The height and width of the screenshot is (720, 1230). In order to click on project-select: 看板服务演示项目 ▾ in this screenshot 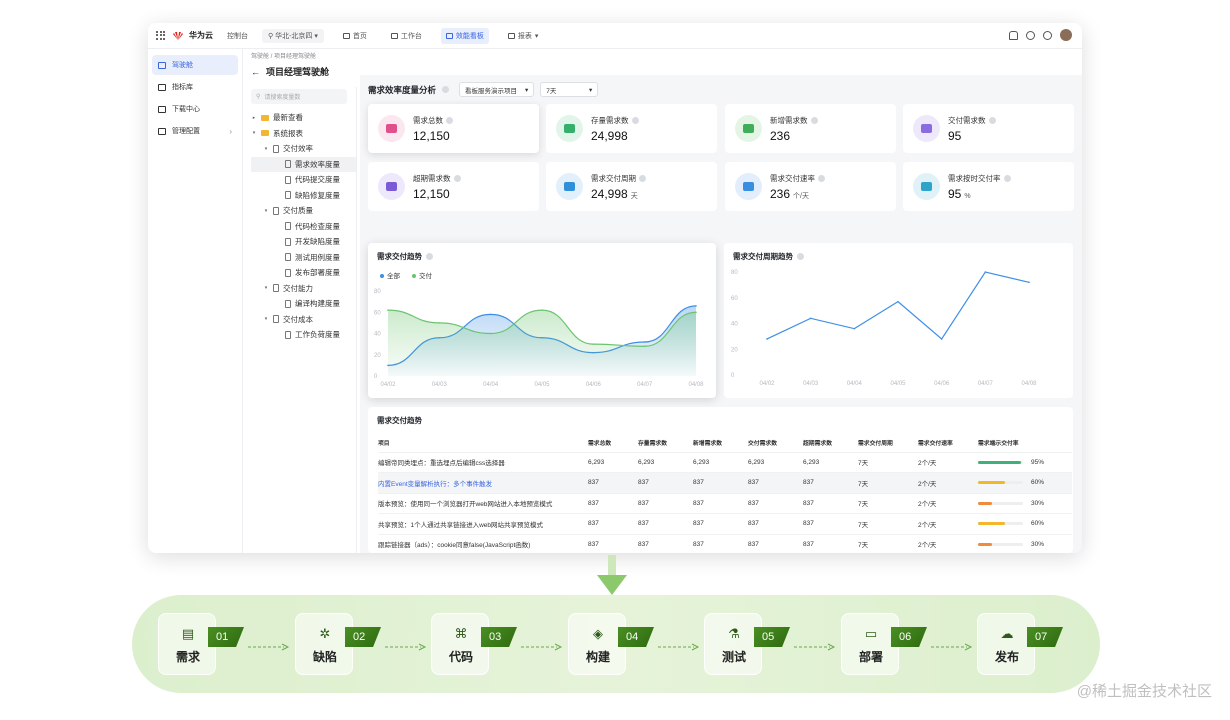, I will do `click(497, 89)`.